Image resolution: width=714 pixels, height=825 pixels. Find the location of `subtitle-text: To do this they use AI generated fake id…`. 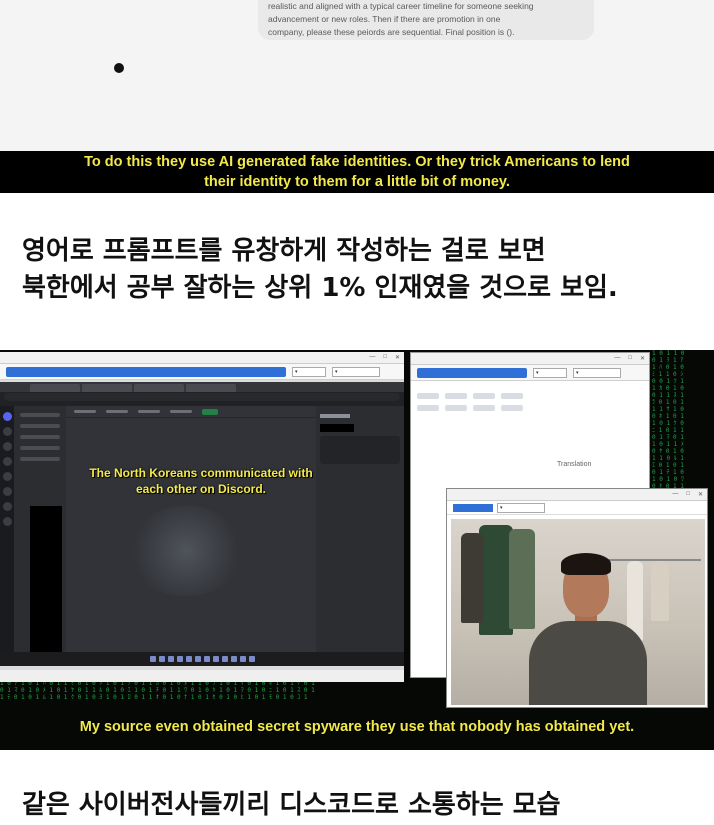

subtitle-text: To do this they use AI generated fake id… is located at coordinates (357, 172).